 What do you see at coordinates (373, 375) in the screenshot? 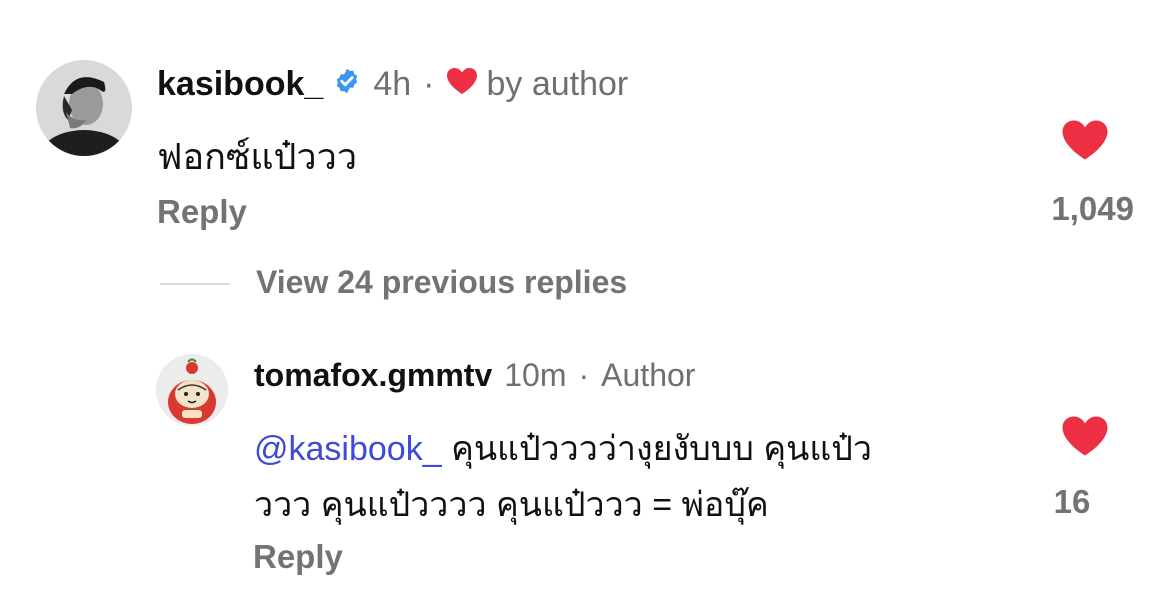
I see `reply-username: tomafox.gmmtv` at bounding box center [373, 375].